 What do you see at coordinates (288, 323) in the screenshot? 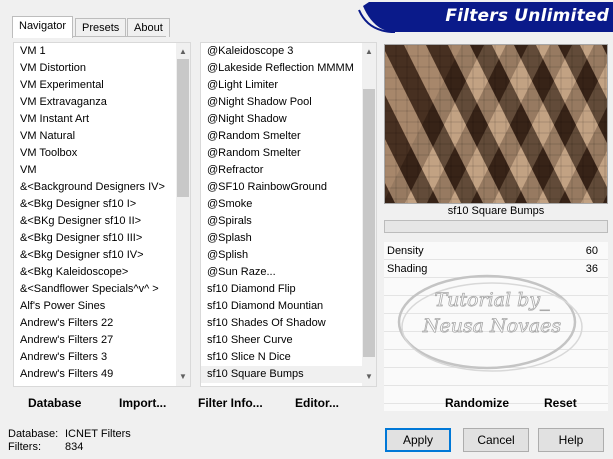
I see `filter-item: sf10 Shades Of Shadow` at bounding box center [288, 323].